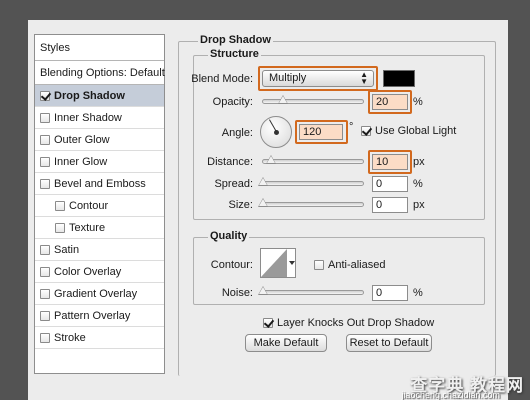 The width and height of the screenshot is (530, 400). Describe the element at coordinates (319, 265) in the screenshot. I see `anti-aliased-checkbox` at that location.